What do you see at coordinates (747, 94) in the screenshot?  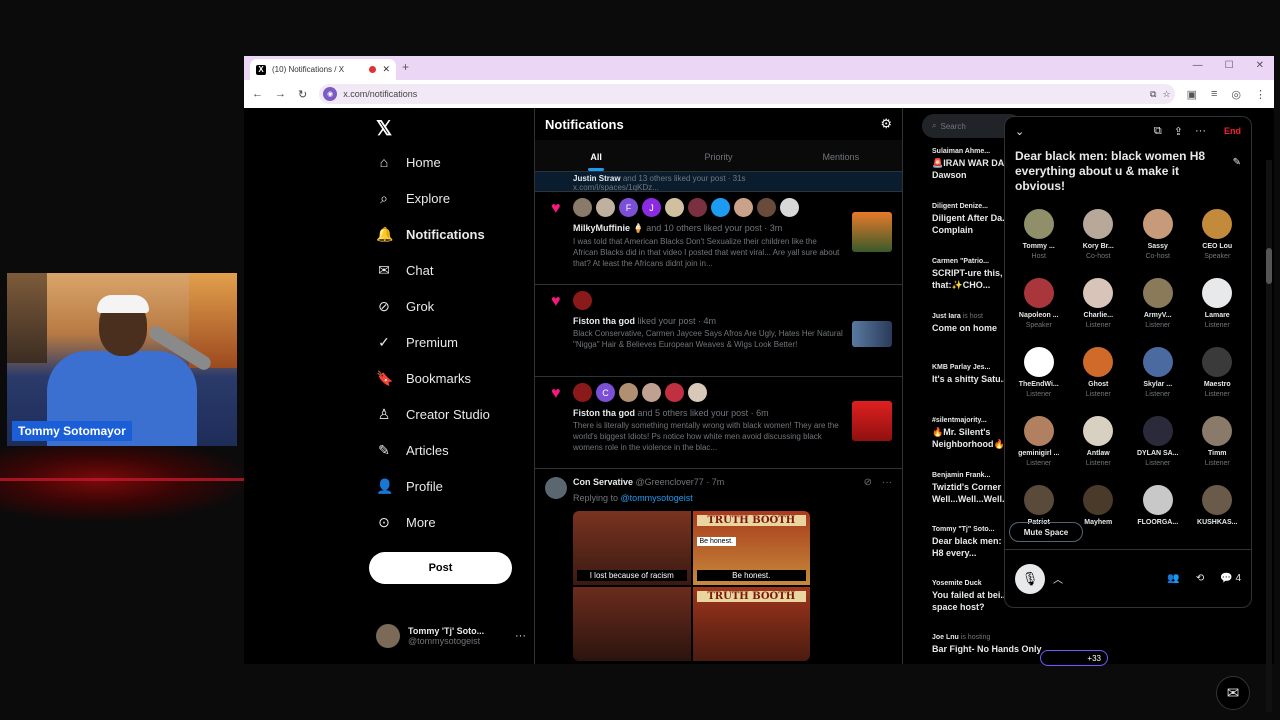 I see `url-field: ◉ x.com/notifications ⧉ ☆` at bounding box center [747, 94].